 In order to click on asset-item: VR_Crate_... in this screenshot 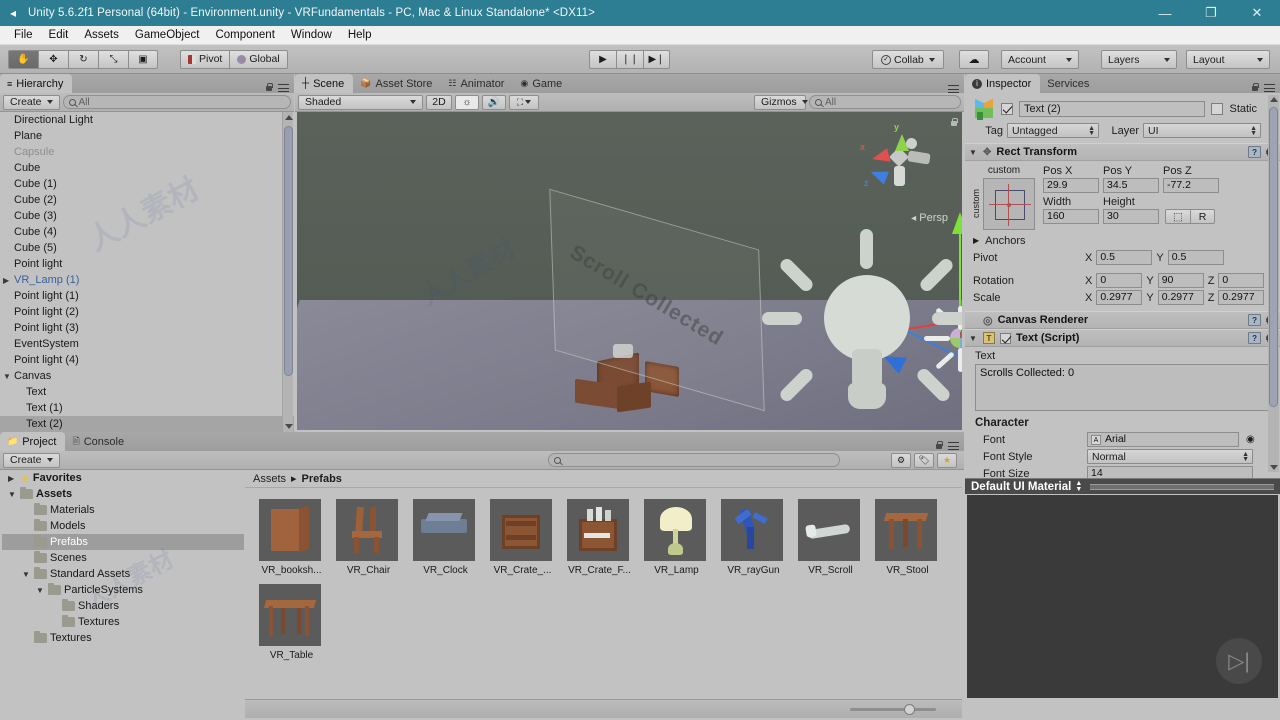, I will do `click(522, 537)`.